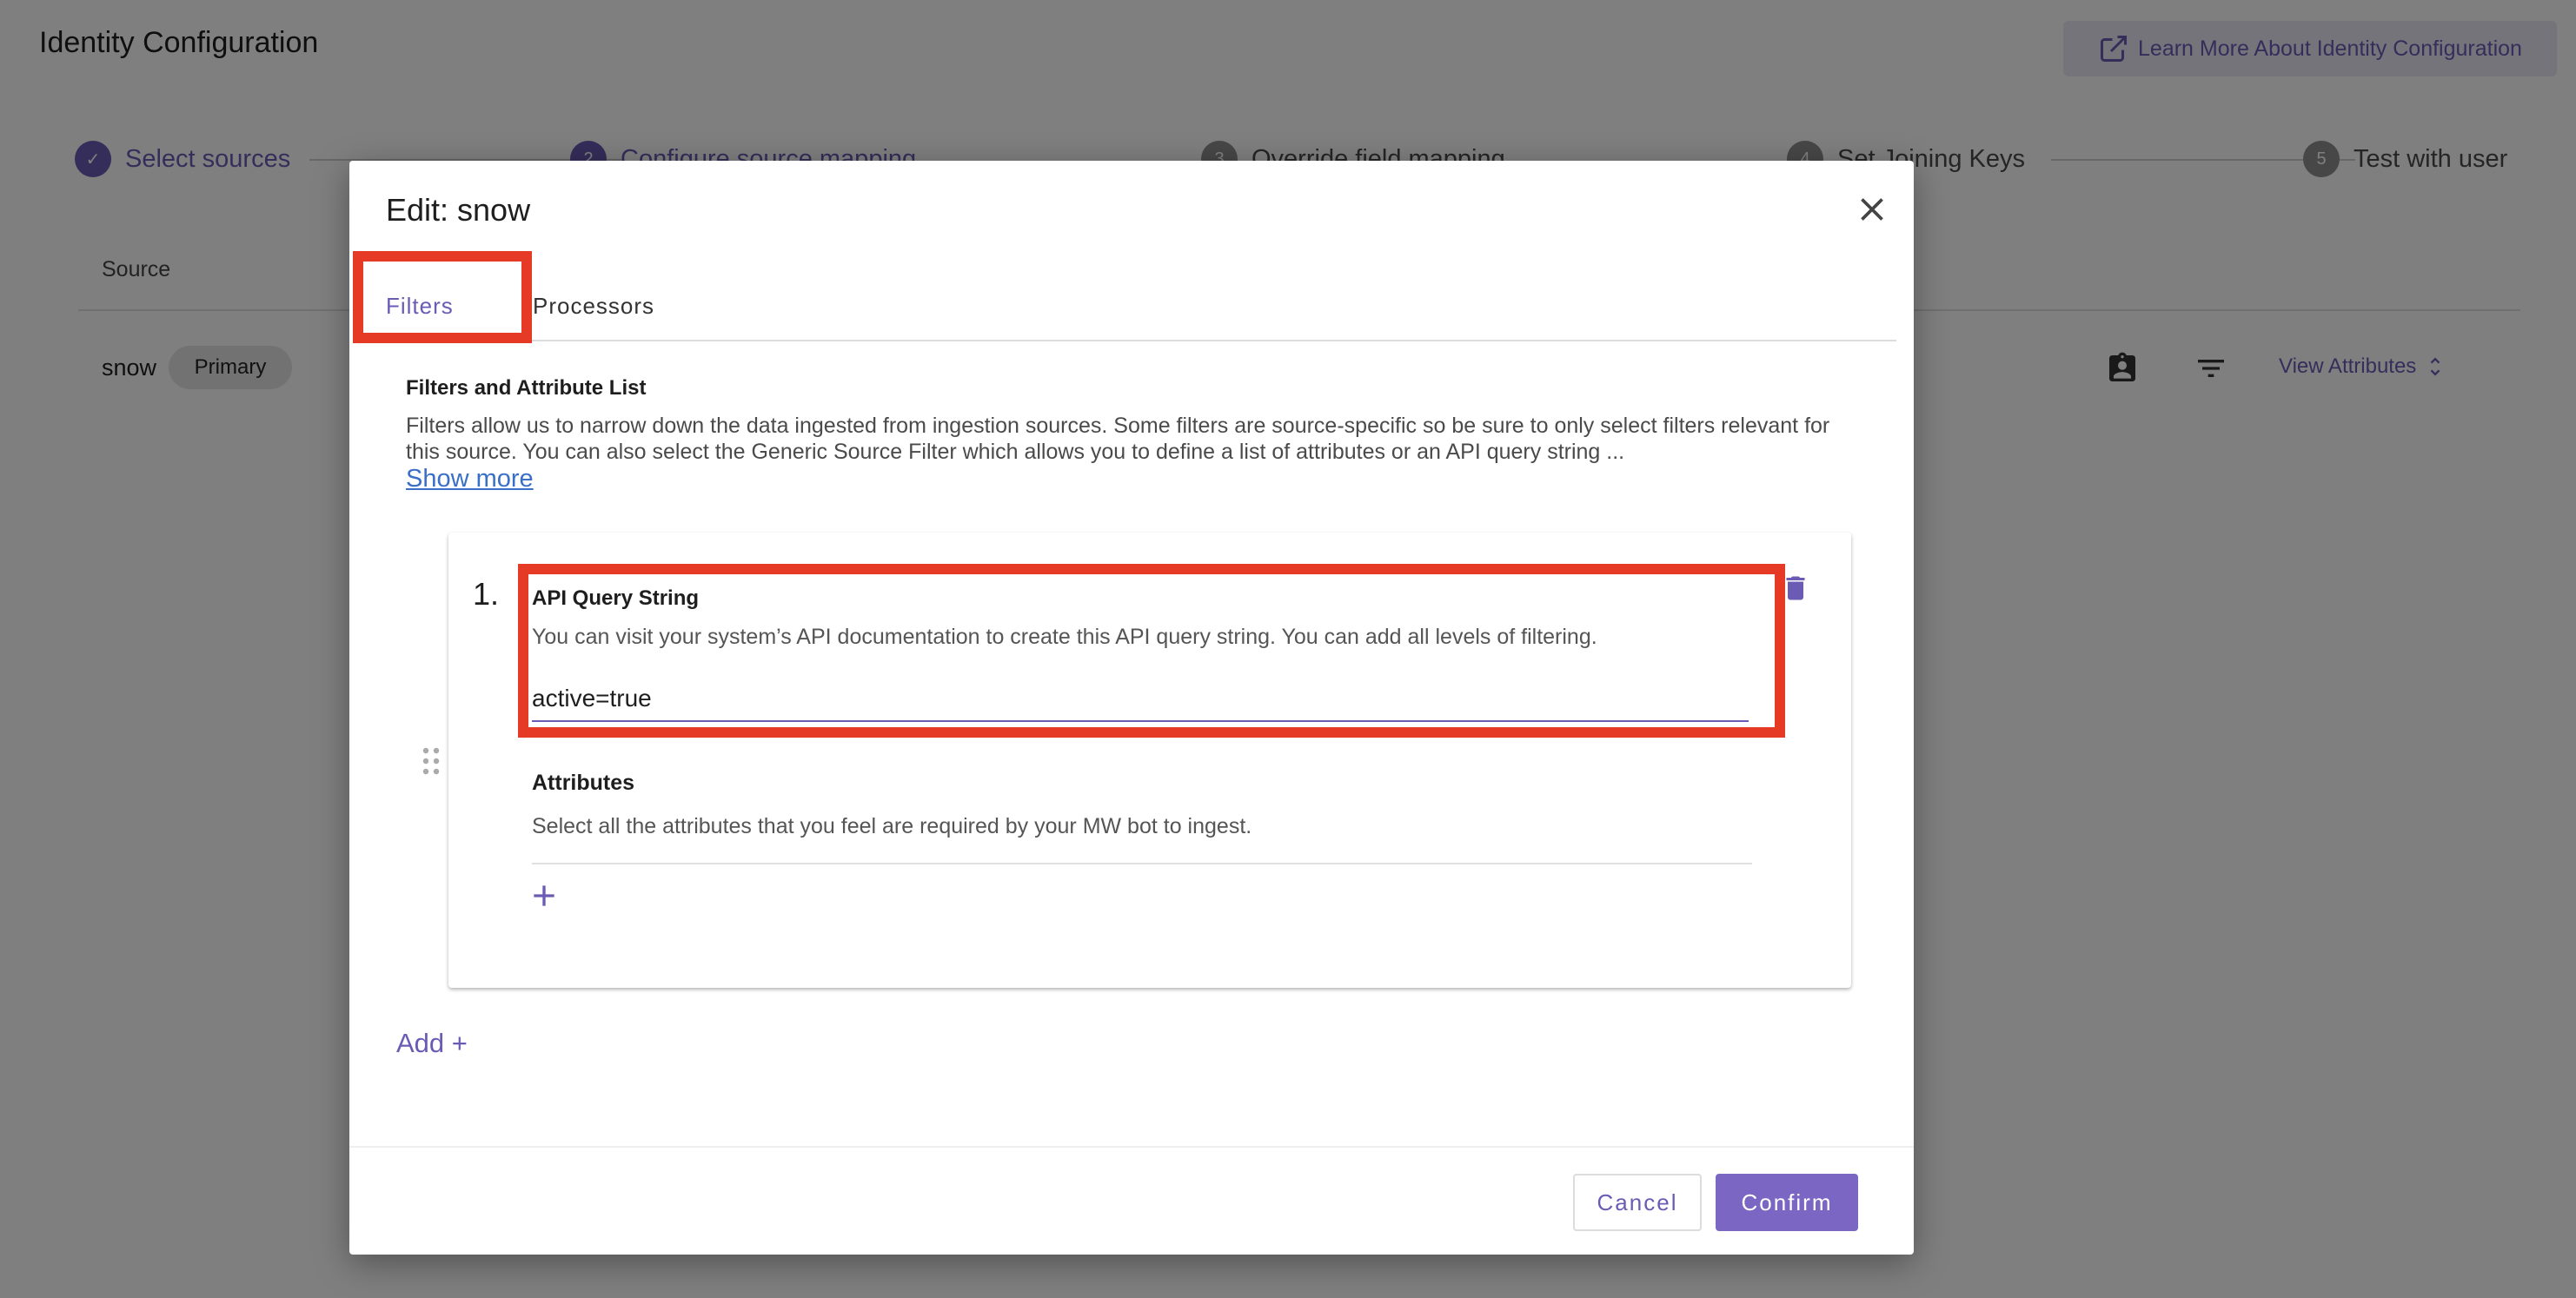 The height and width of the screenshot is (1298, 2576). What do you see at coordinates (1872, 209) in the screenshot?
I see `close-icon` at bounding box center [1872, 209].